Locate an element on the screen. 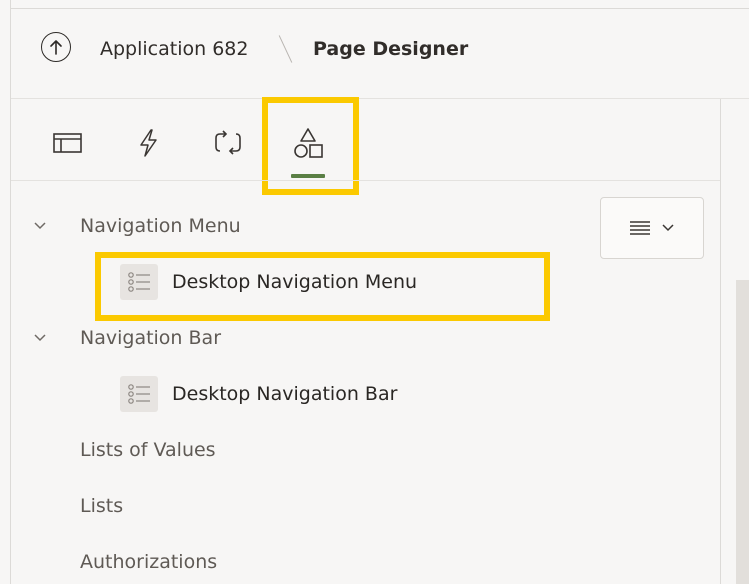 Image resolution: width=749 pixels, height=584 pixels. navigation-bar-toggle is located at coordinates (40, 338).